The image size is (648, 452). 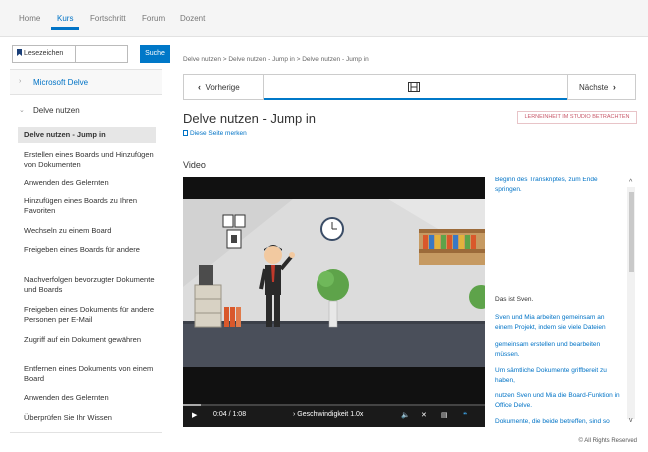 I want to click on section-delve-nutzen: ⌄ Delve nutzen, so click(x=86, y=110).